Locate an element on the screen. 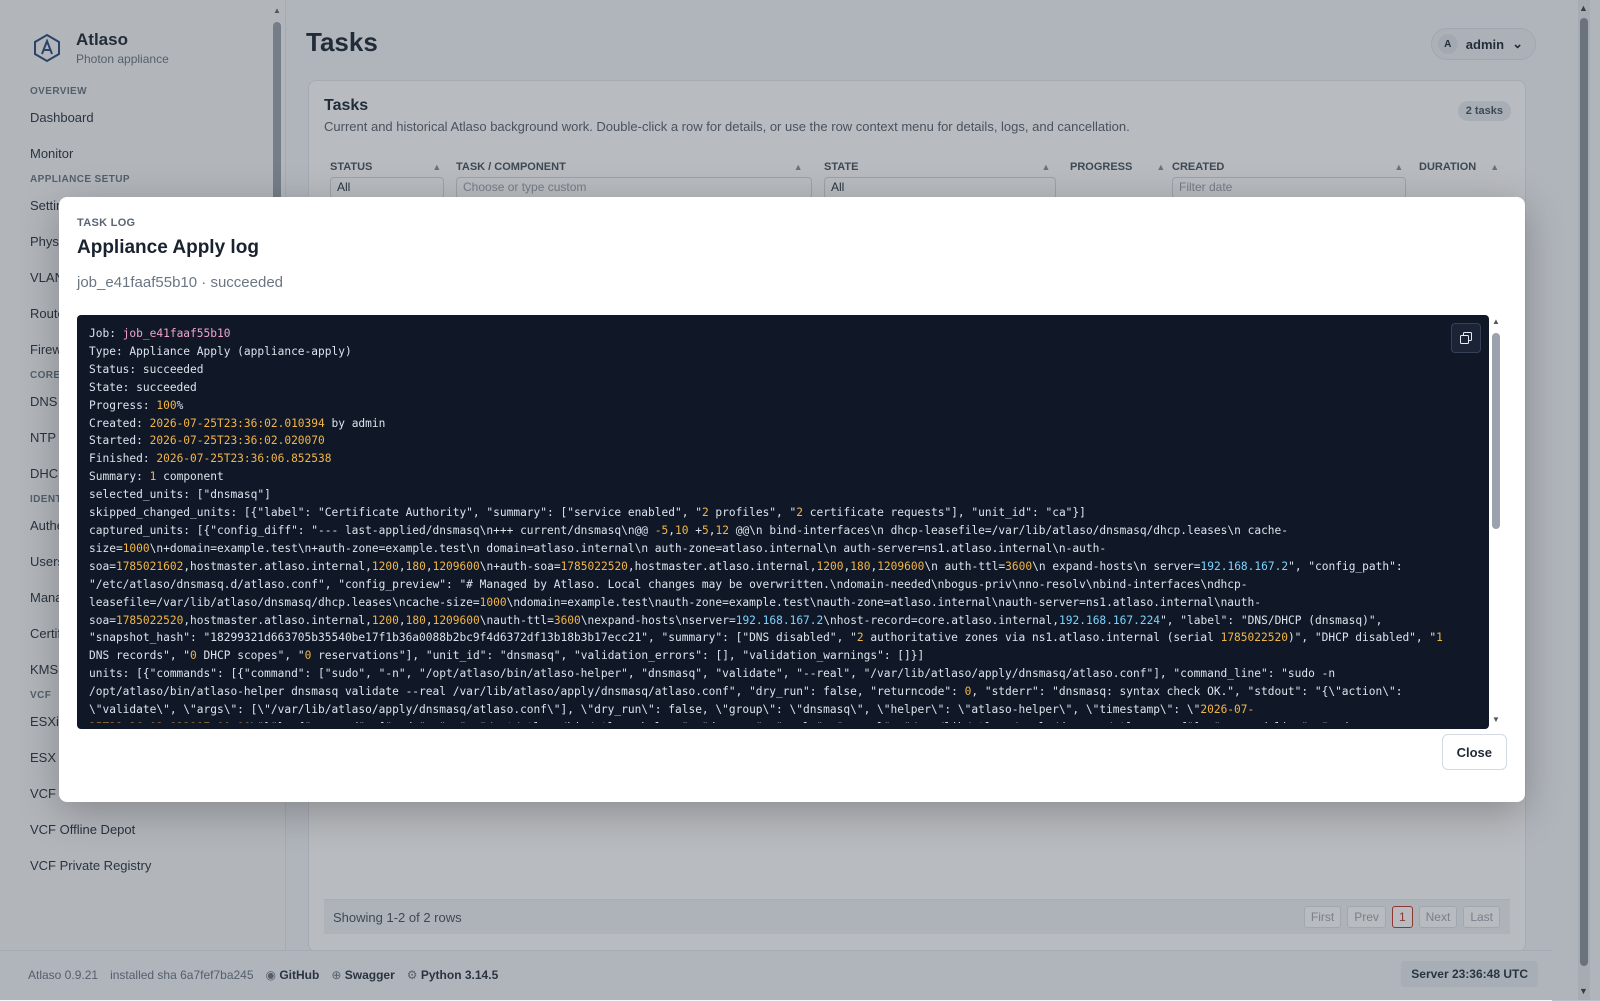 This screenshot has width=1600, height=1001. close-button: Close is located at coordinates (1474, 752).